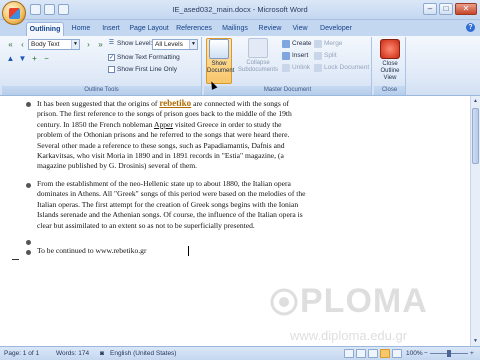 This screenshot has width=480, height=360. What do you see at coordinates (475, 136) in the screenshot?
I see `scrollbar-thumb` at bounding box center [475, 136].